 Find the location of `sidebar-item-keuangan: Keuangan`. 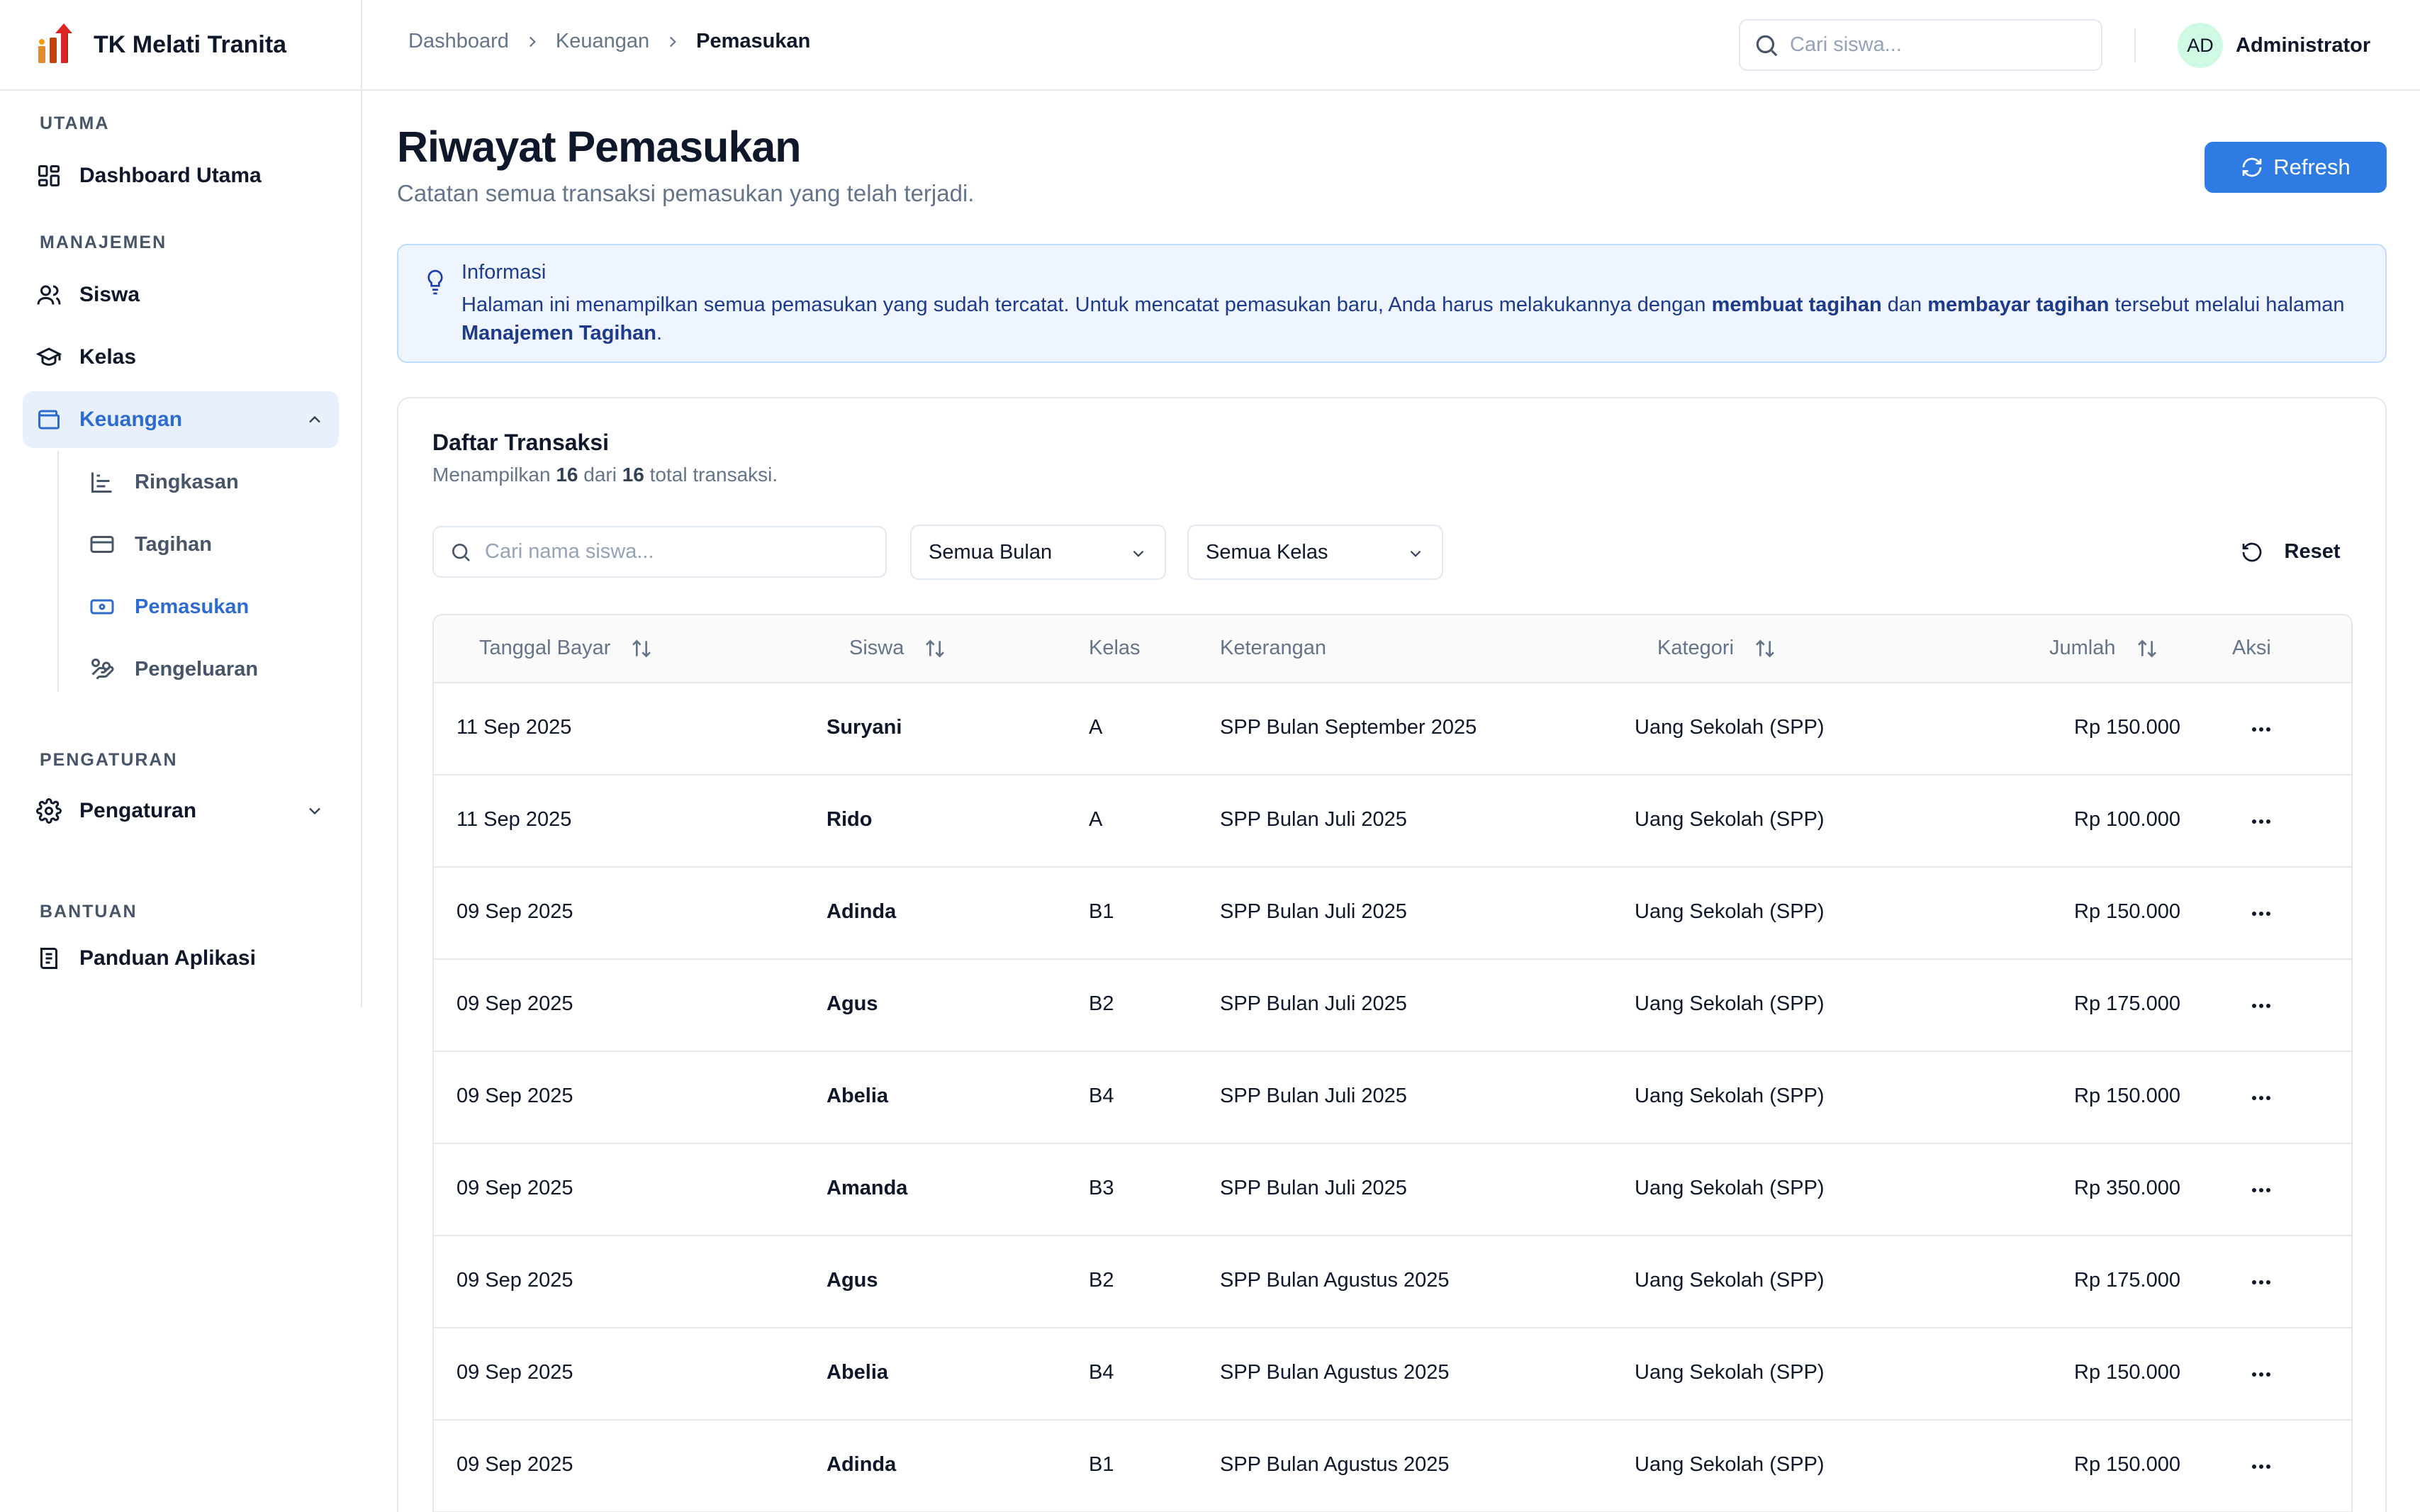

sidebar-item-keuangan: Keuangan is located at coordinates (181, 419).